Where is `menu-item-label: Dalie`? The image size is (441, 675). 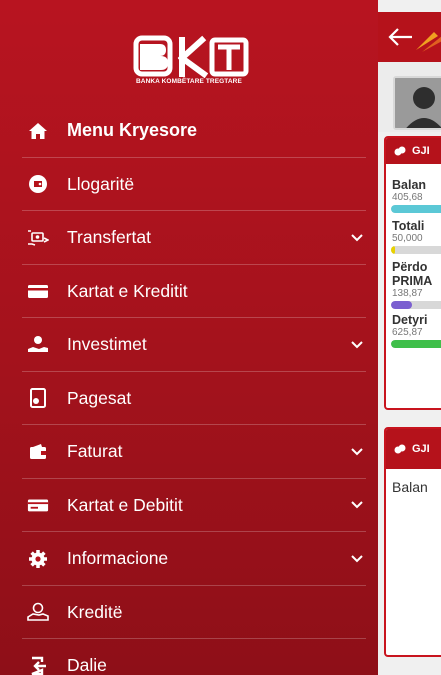 menu-item-label: Dalie is located at coordinates (87, 665).